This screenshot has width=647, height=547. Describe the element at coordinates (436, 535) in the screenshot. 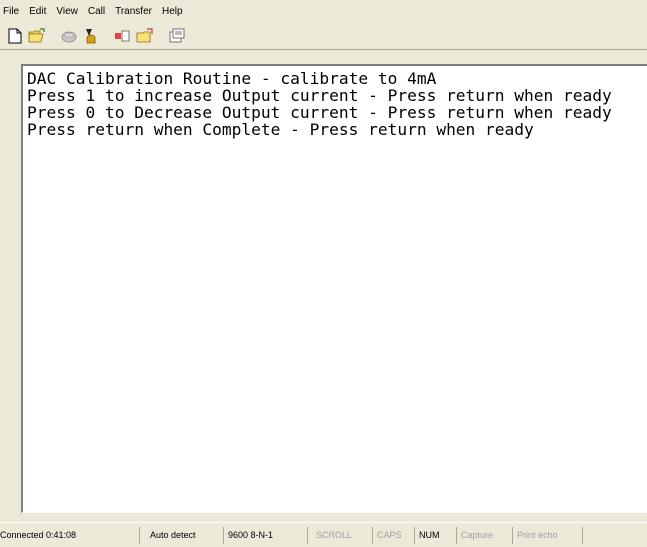

I see `status-num: NUM` at that location.